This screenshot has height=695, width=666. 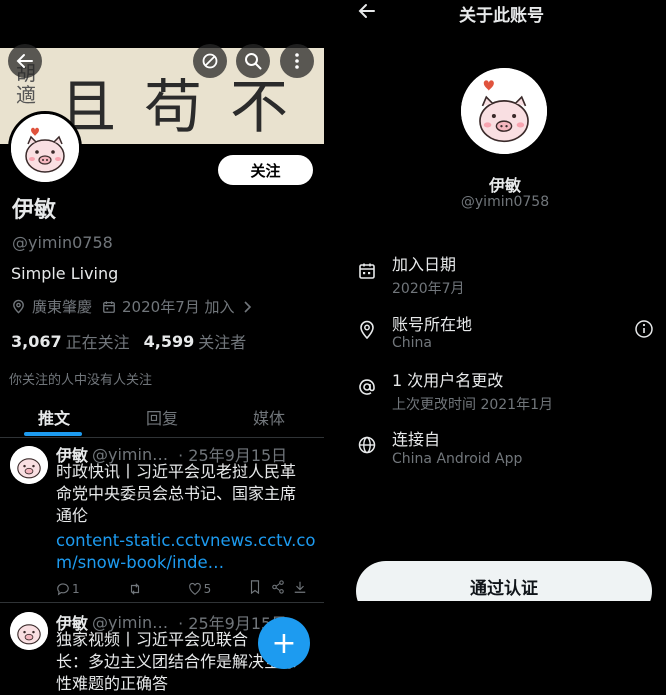 I want to click on account-name: 伊敏, so click(x=504, y=185).